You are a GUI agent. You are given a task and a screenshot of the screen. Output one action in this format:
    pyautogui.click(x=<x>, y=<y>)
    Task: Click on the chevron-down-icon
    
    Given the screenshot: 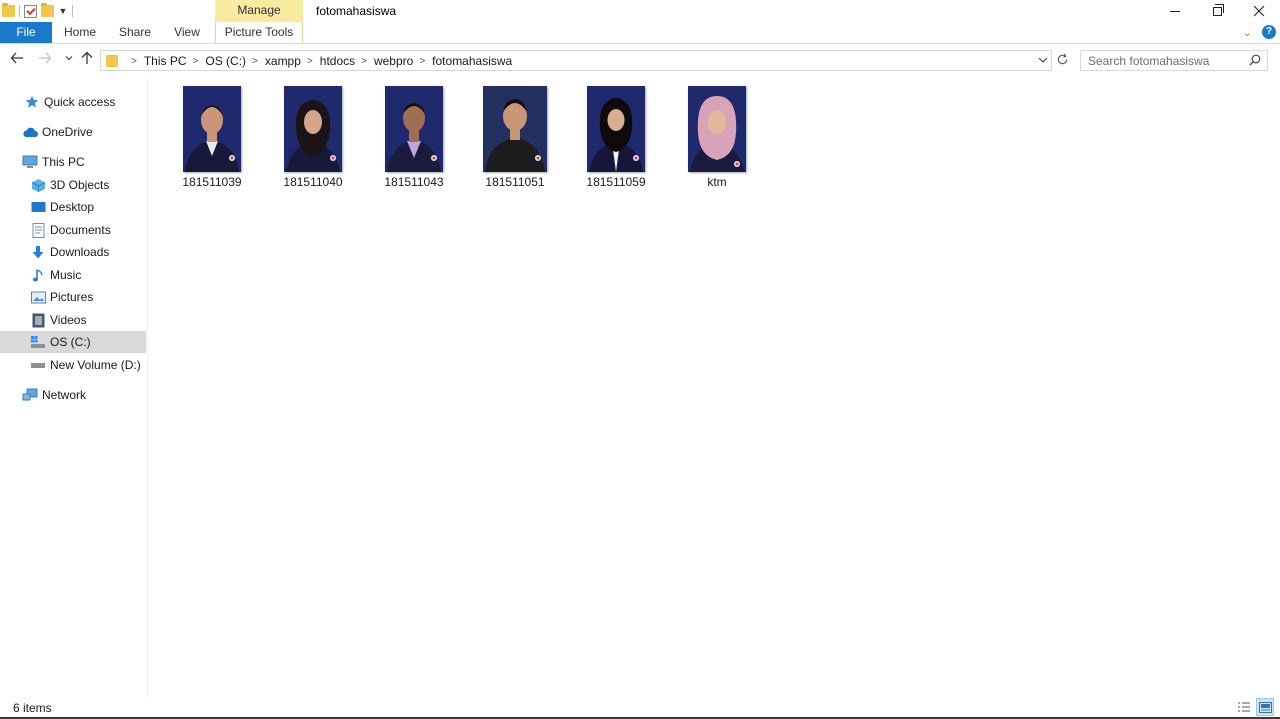 What is the action you would take?
    pyautogui.click(x=69, y=58)
    